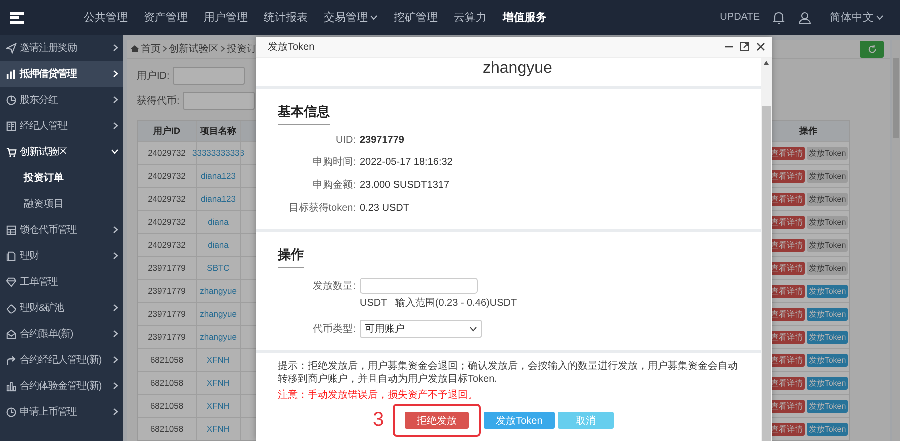 The image size is (900, 441). What do you see at coordinates (378, 420) in the screenshot?
I see `annotation-number: 3` at bounding box center [378, 420].